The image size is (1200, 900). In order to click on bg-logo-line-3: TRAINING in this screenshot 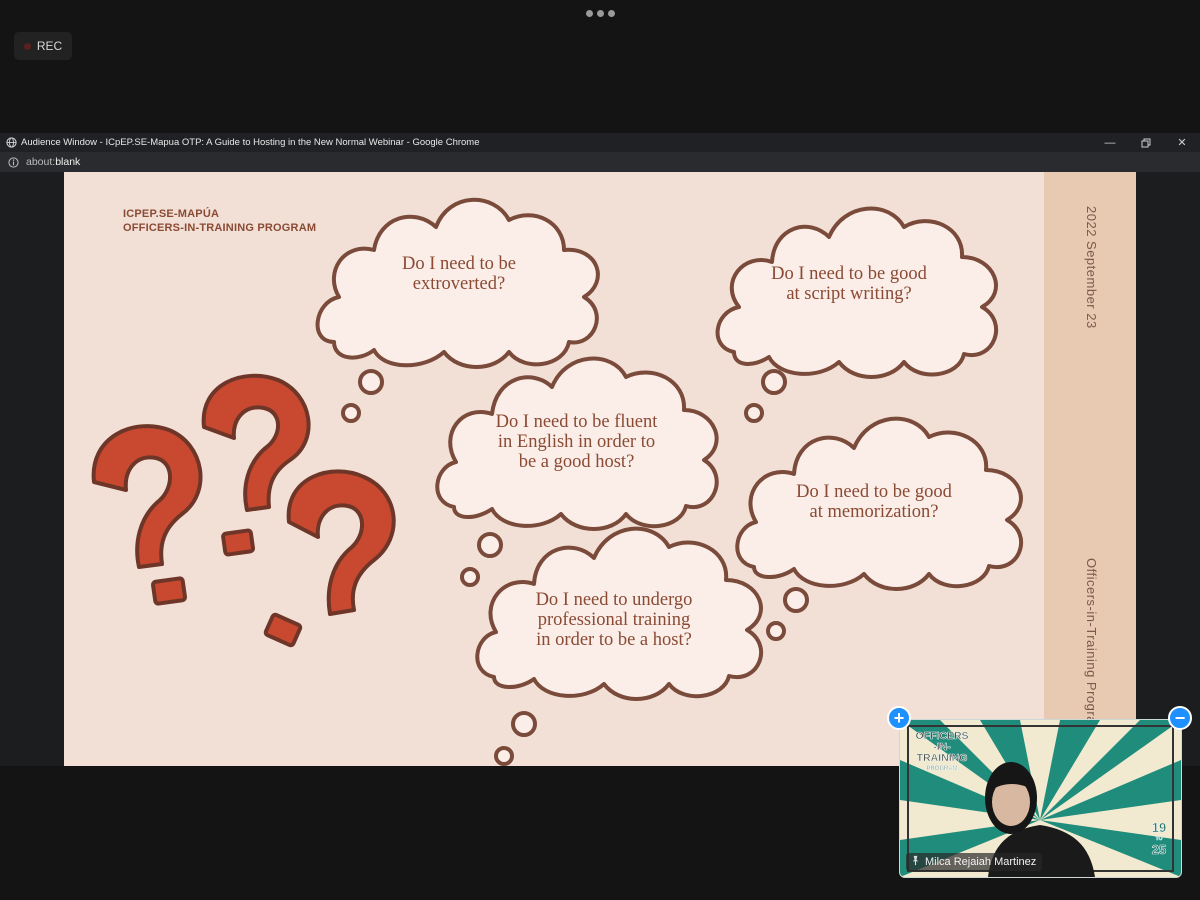, I will do `click(942, 758)`.